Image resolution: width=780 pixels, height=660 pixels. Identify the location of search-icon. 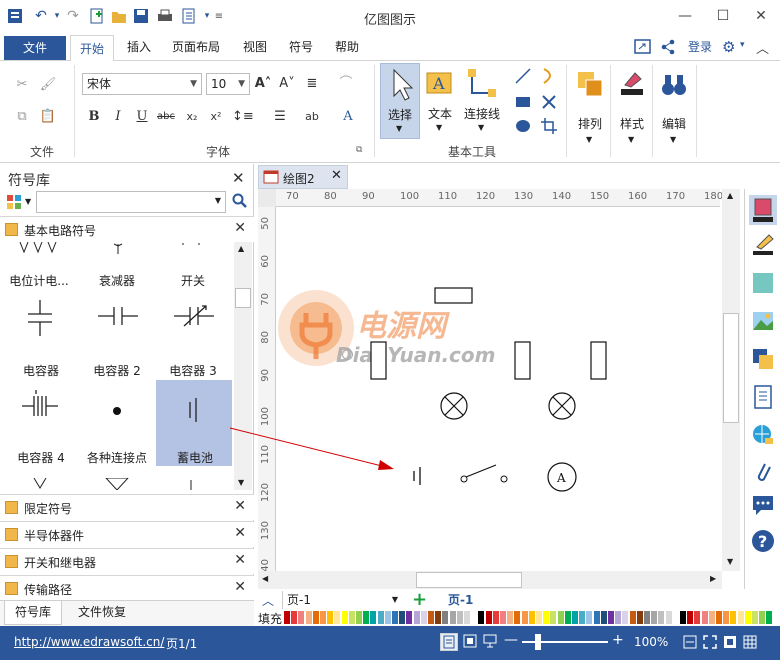
(240, 201).